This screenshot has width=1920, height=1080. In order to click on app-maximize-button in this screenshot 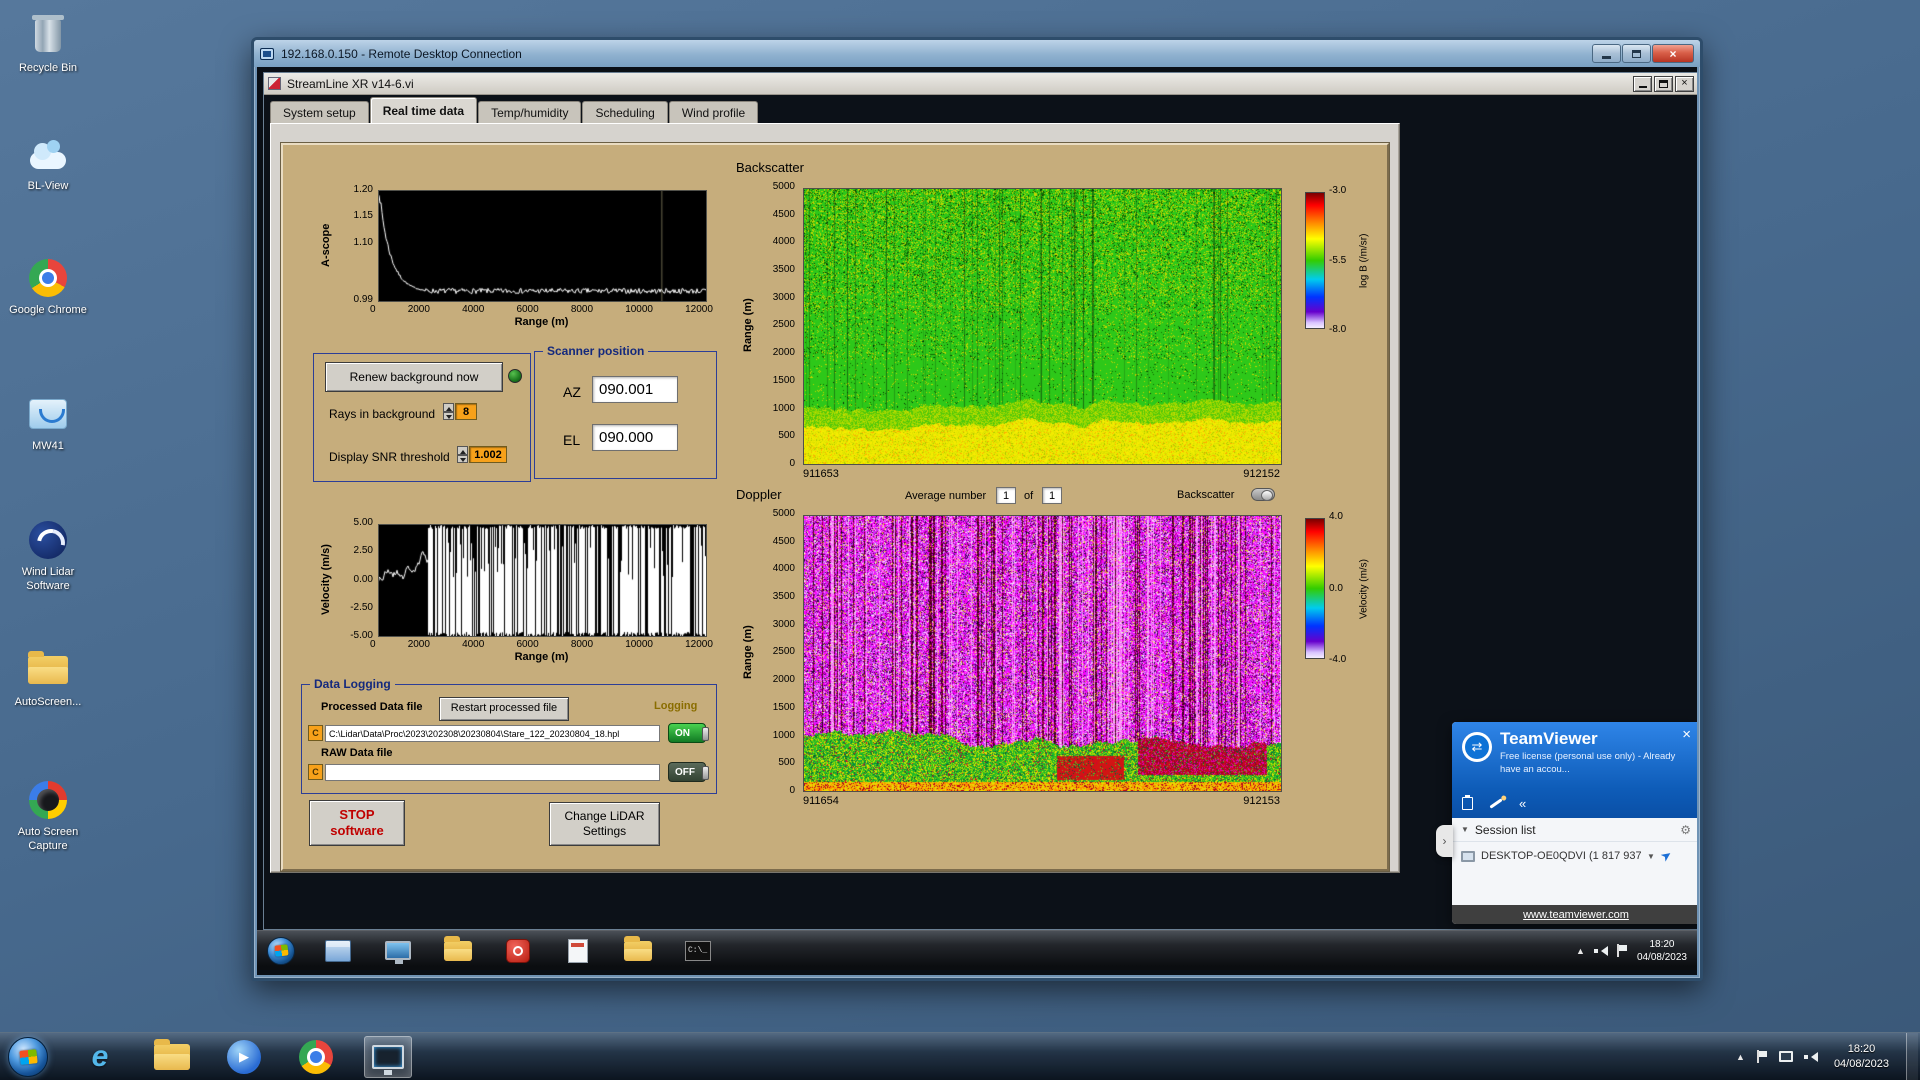, I will do `click(1663, 83)`.